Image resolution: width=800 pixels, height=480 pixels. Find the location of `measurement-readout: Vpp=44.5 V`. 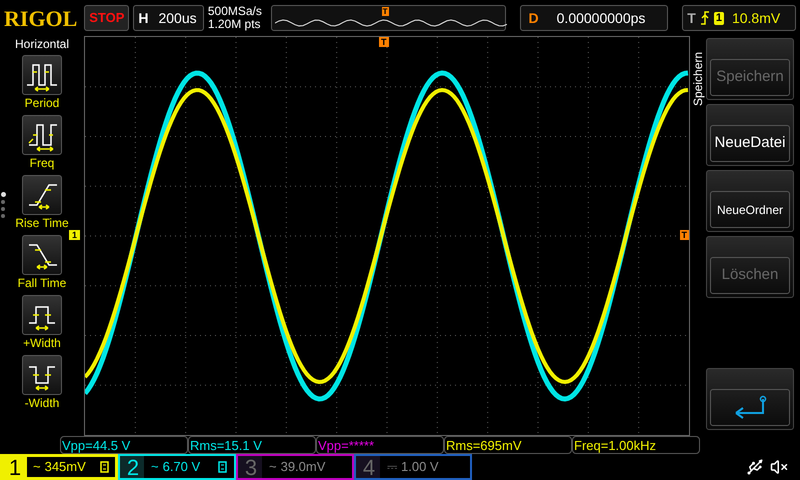

measurement-readout: Vpp=44.5 V is located at coordinates (96, 445).